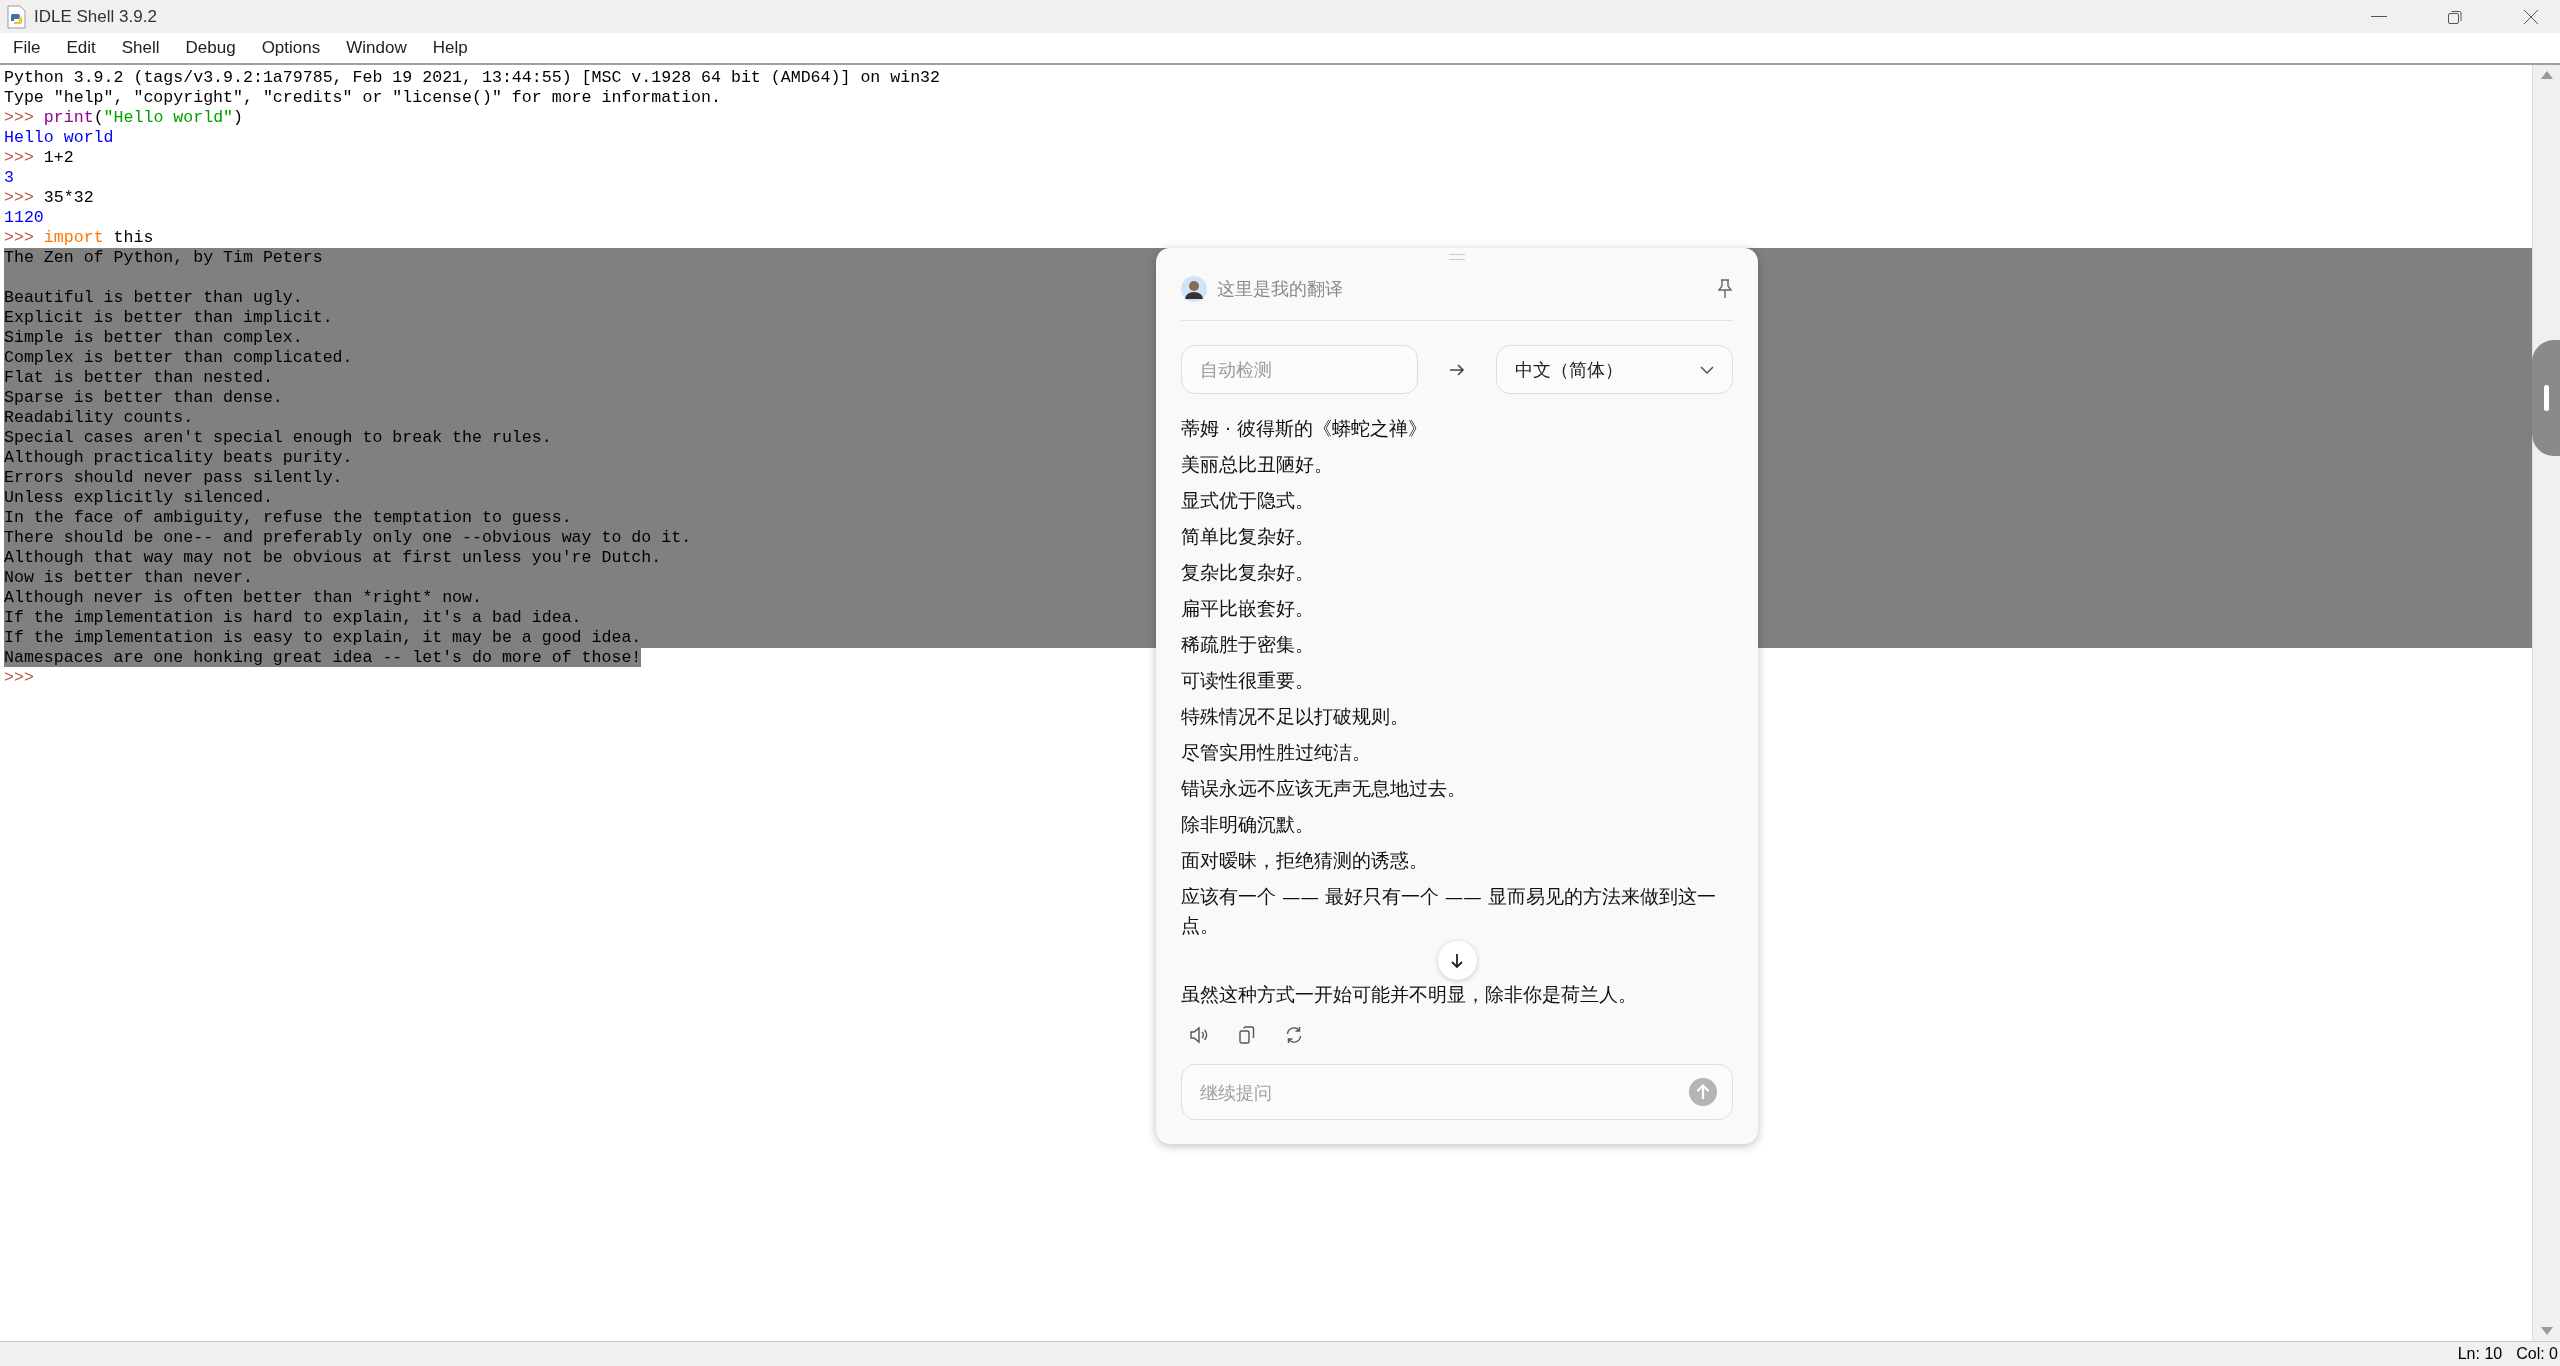  What do you see at coordinates (450, 48) in the screenshot?
I see `menu-item: Help` at bounding box center [450, 48].